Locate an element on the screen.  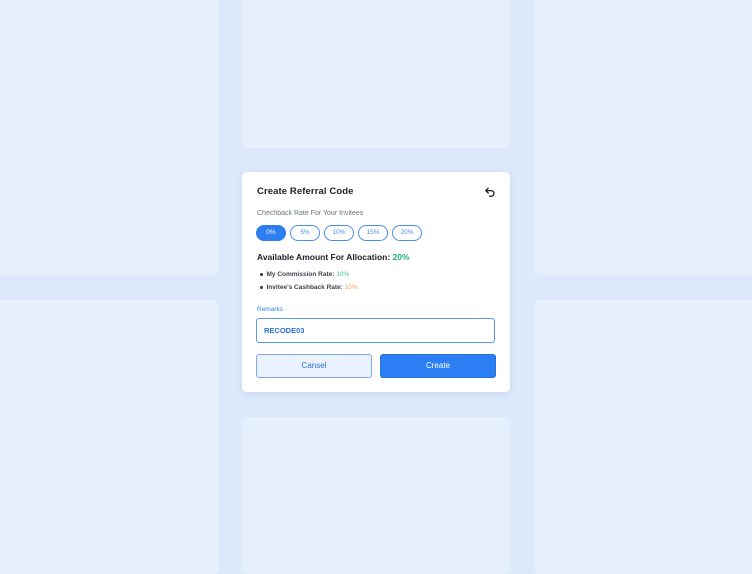
rate-options: 0% 5% 10% 15% 20% is located at coordinates (339, 233).